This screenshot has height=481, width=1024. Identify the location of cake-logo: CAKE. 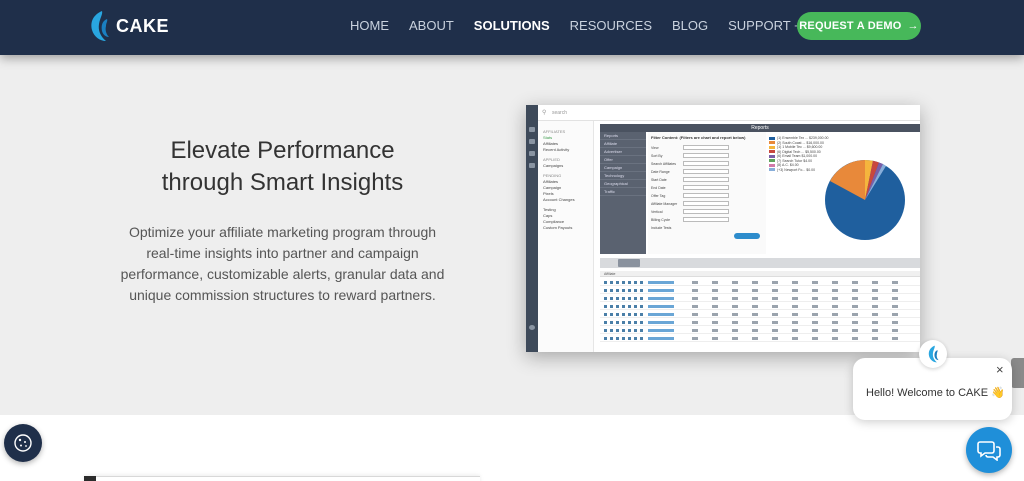
(128, 26).